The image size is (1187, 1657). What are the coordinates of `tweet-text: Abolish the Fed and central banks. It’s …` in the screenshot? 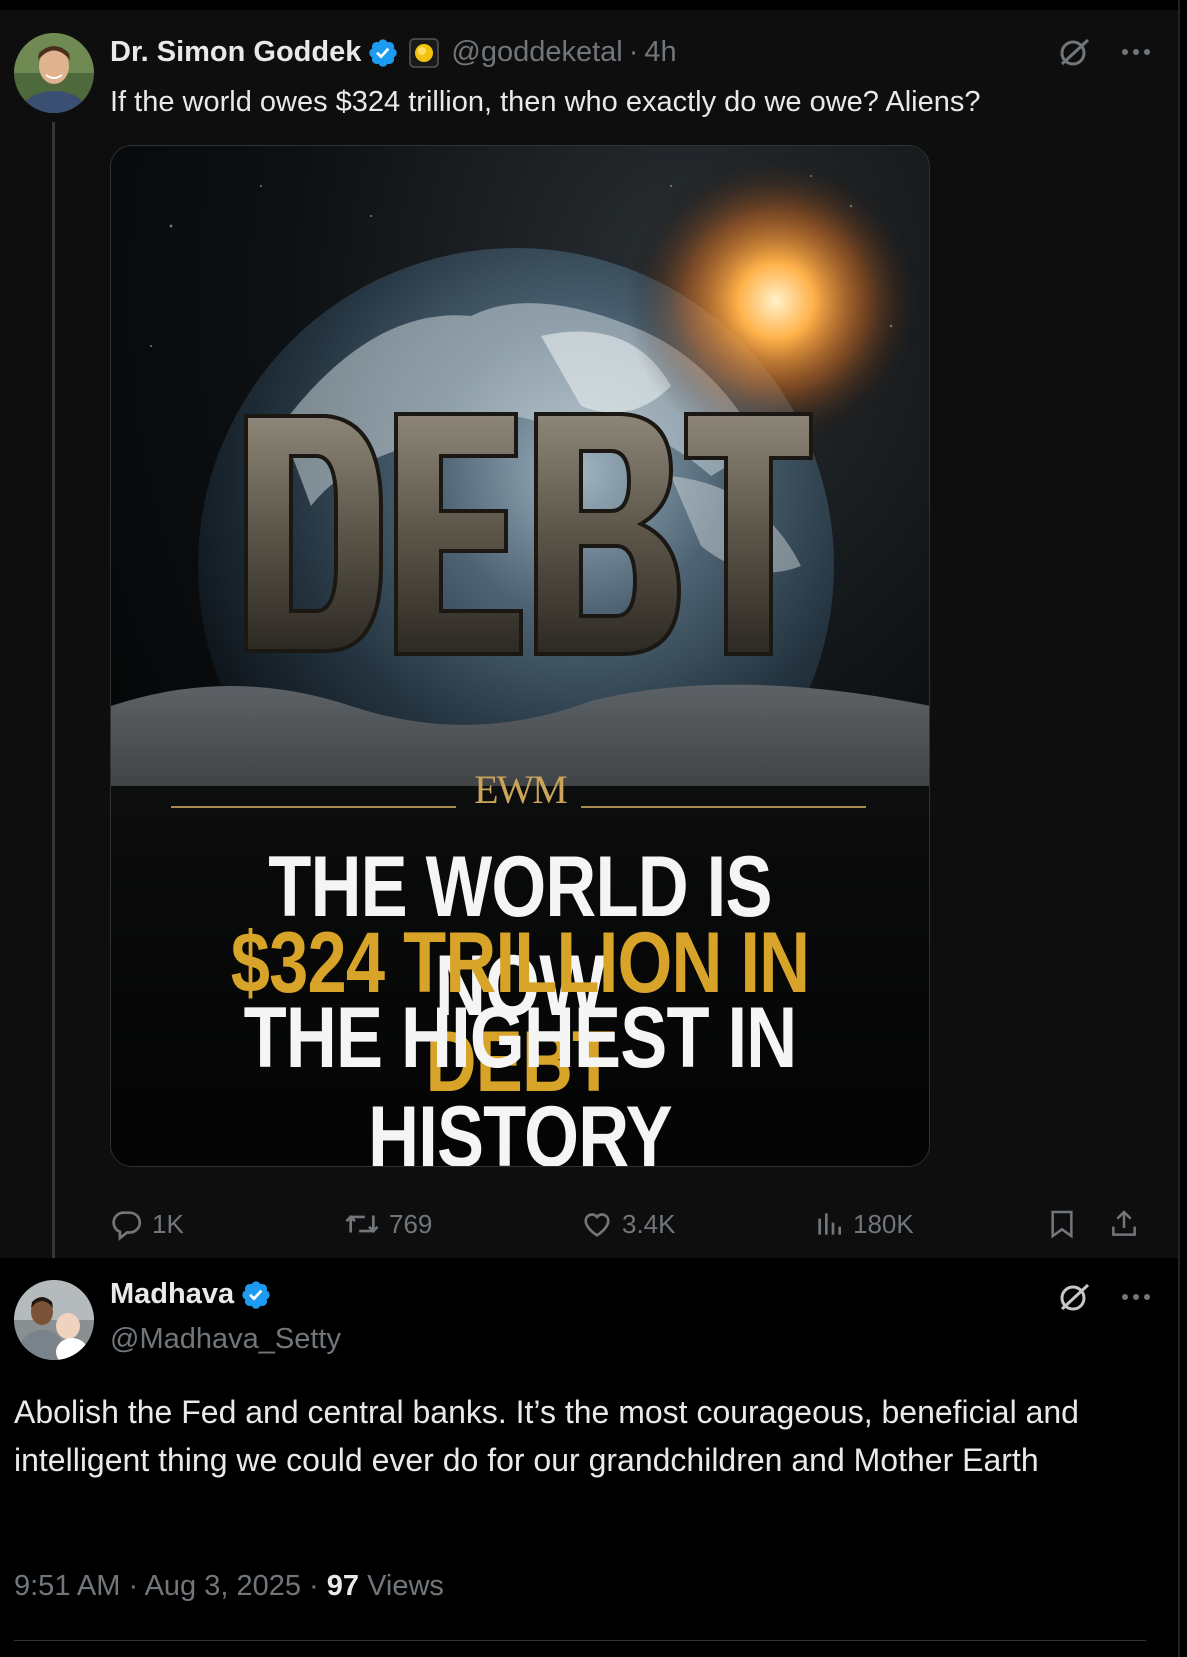 It's located at (546, 1436).